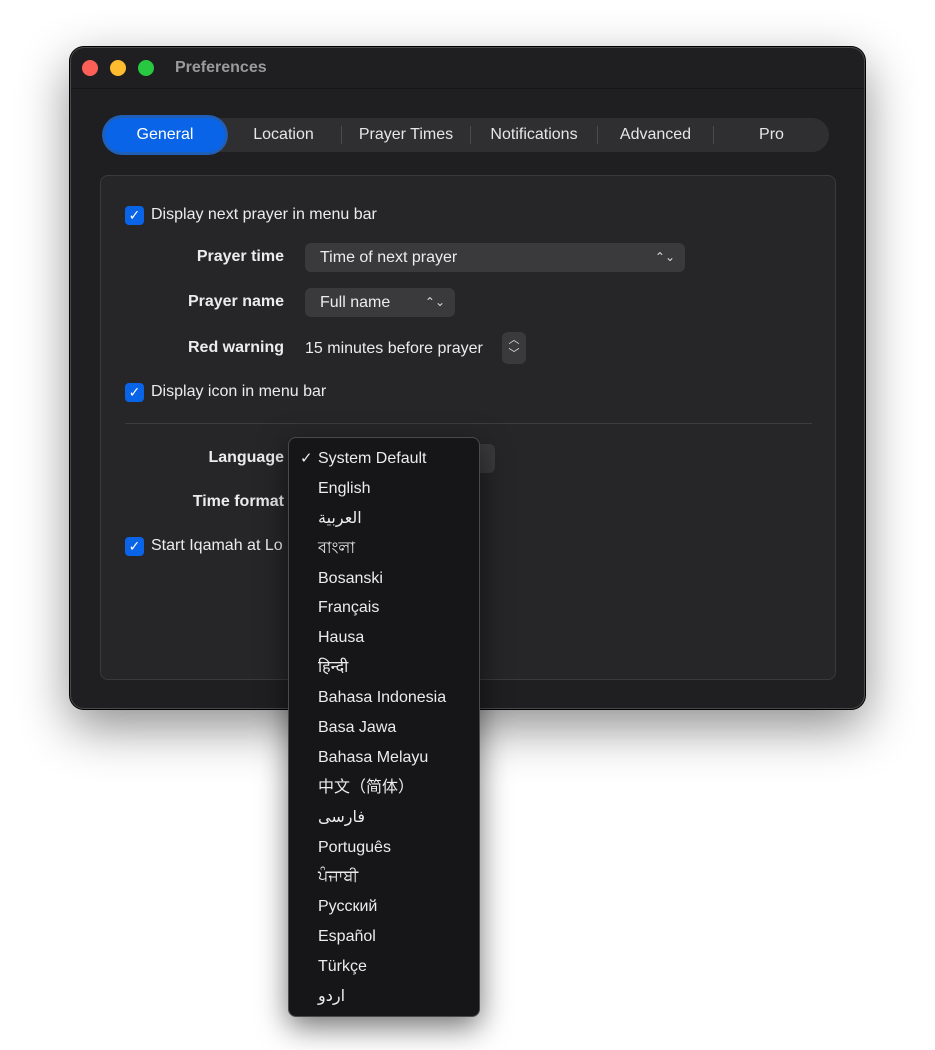  I want to click on prayer-time-popup: Time of next prayer ⌃⌄, so click(495, 257).